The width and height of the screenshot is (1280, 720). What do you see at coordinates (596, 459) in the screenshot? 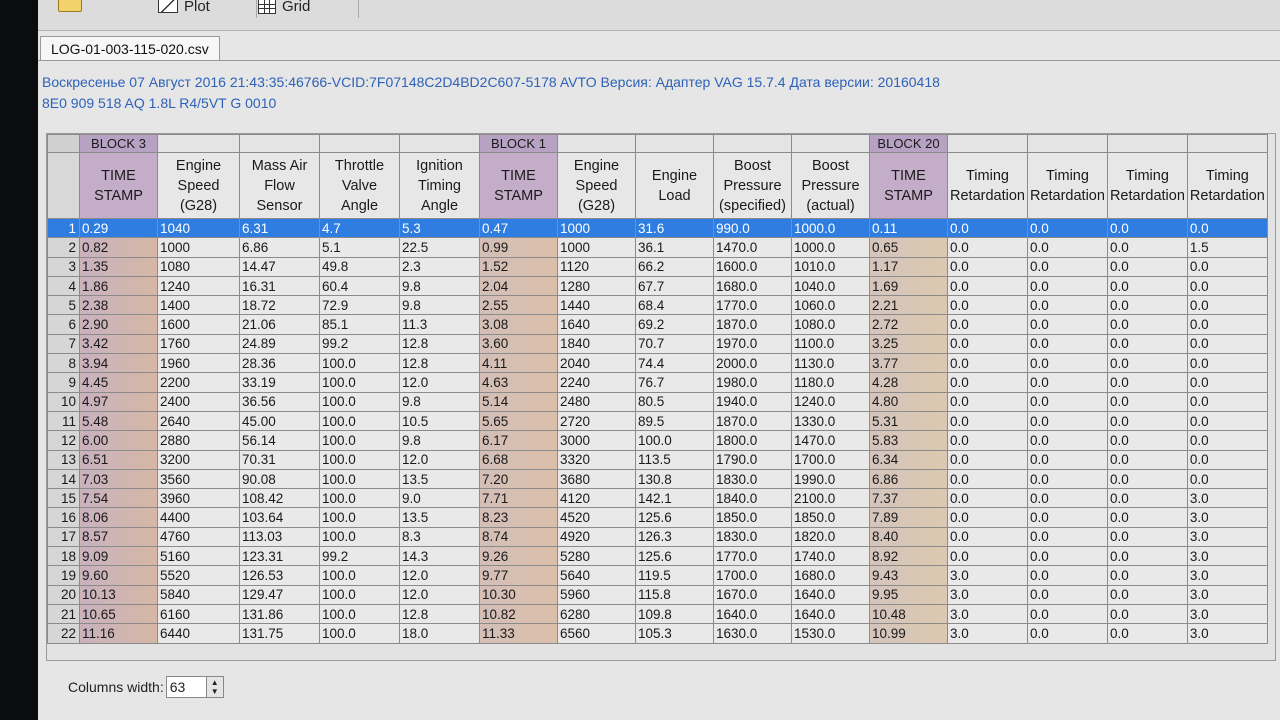
I see `table-cell: 3320` at bounding box center [596, 459].